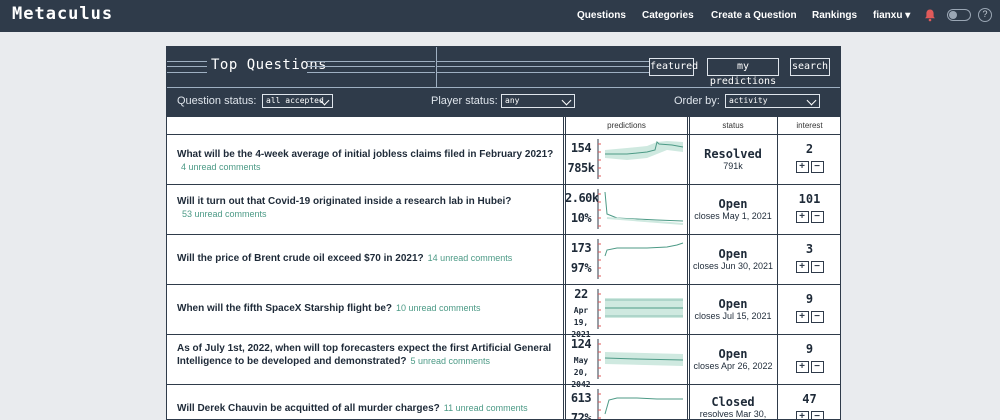  Describe the element at coordinates (733, 166) in the screenshot. I see `status-detail: 791k` at that location.